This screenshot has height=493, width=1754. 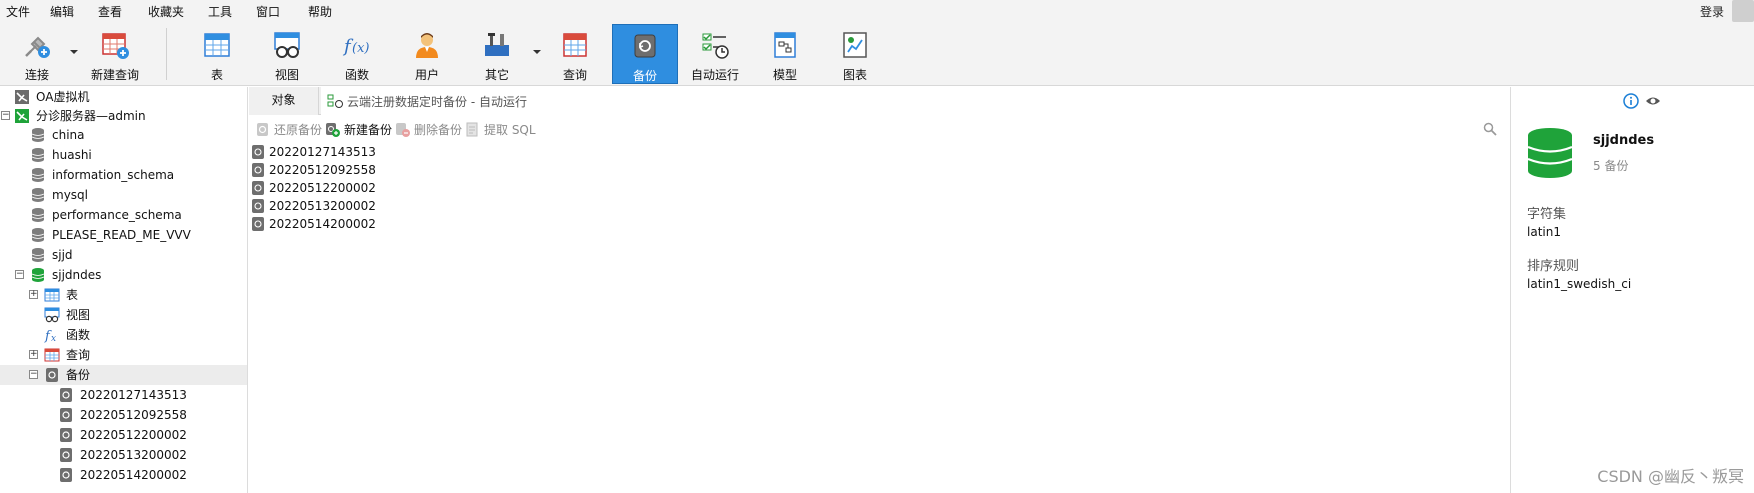 I want to click on model-button: 模型, so click(x=785, y=54).